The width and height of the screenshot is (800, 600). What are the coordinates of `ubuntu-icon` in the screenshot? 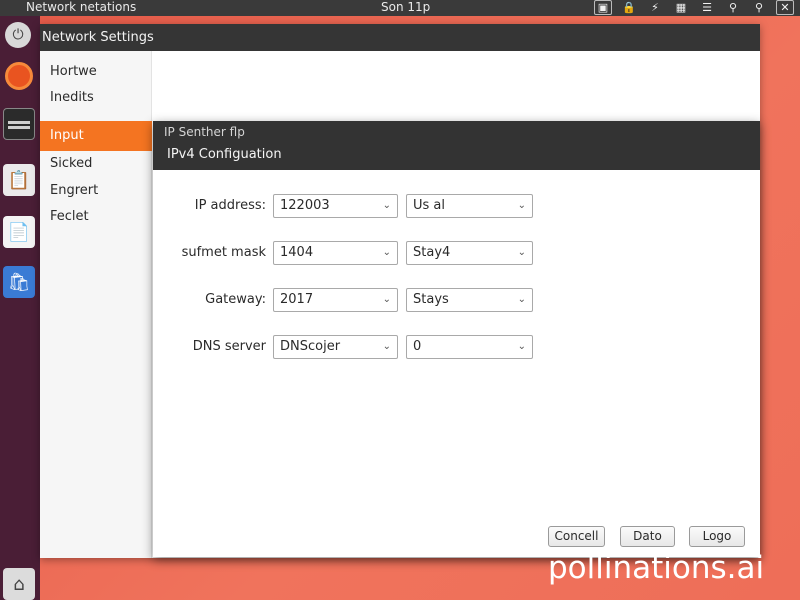 It's located at (19, 76).